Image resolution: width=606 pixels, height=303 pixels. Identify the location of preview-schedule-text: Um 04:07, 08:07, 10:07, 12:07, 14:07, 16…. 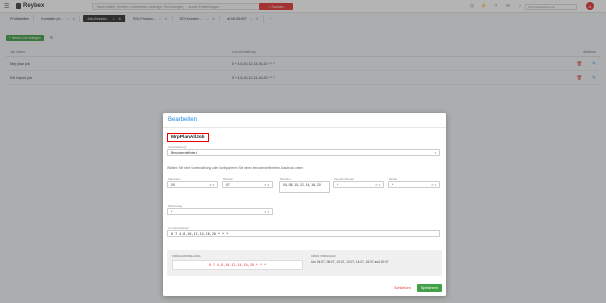
(350, 262).